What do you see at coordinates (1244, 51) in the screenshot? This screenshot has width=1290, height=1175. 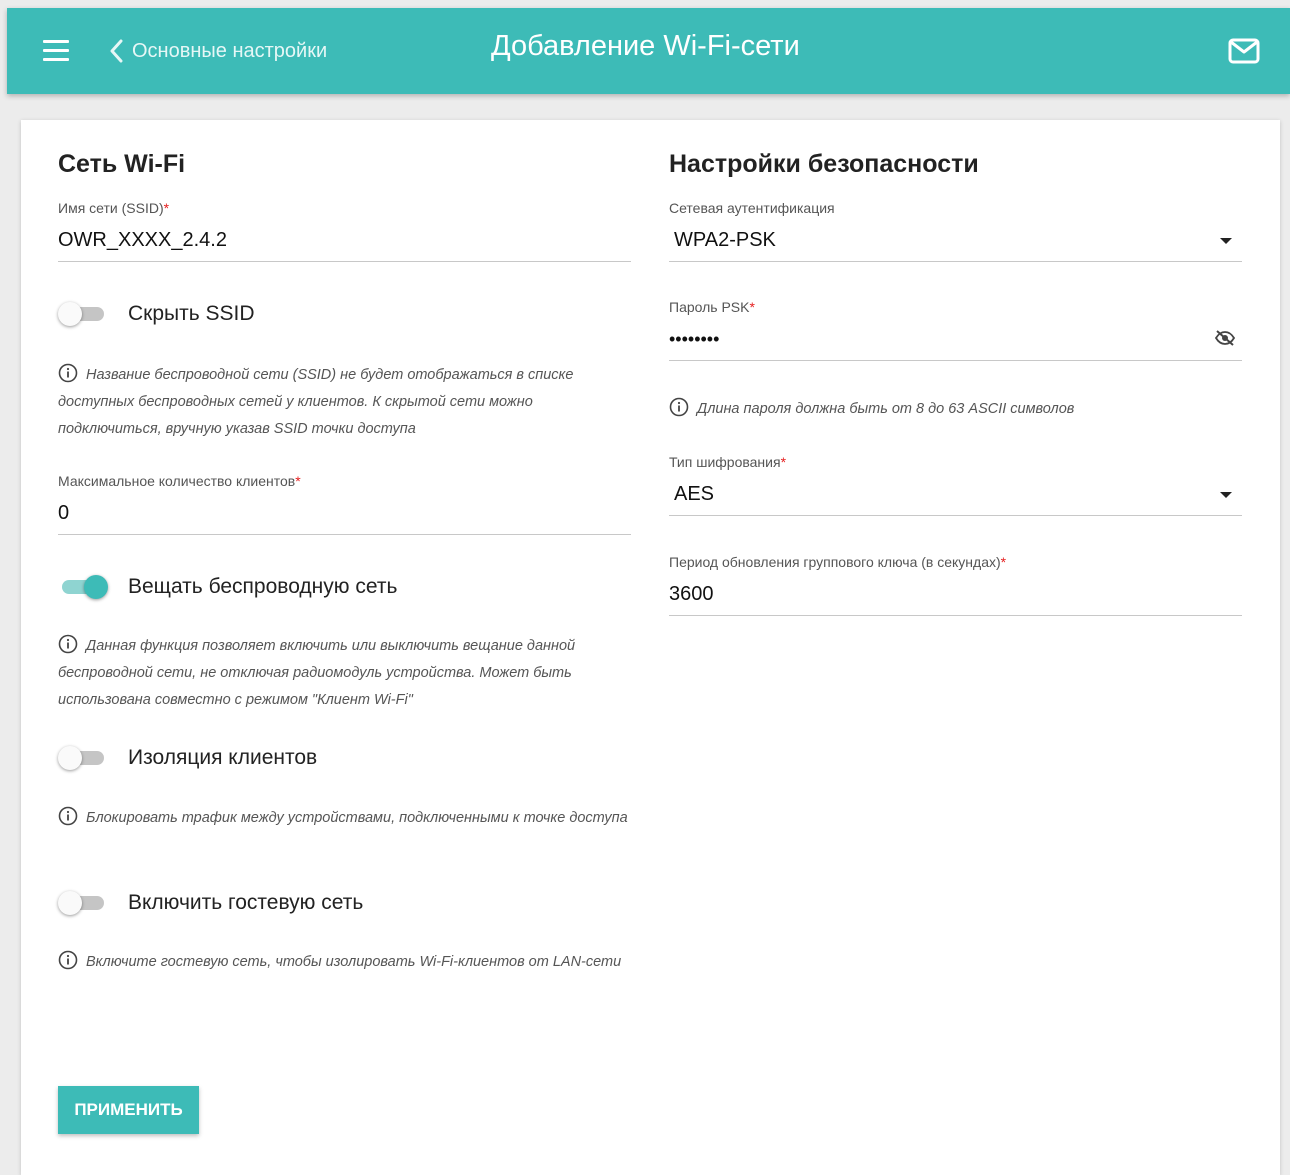 I see `mail-icon` at bounding box center [1244, 51].